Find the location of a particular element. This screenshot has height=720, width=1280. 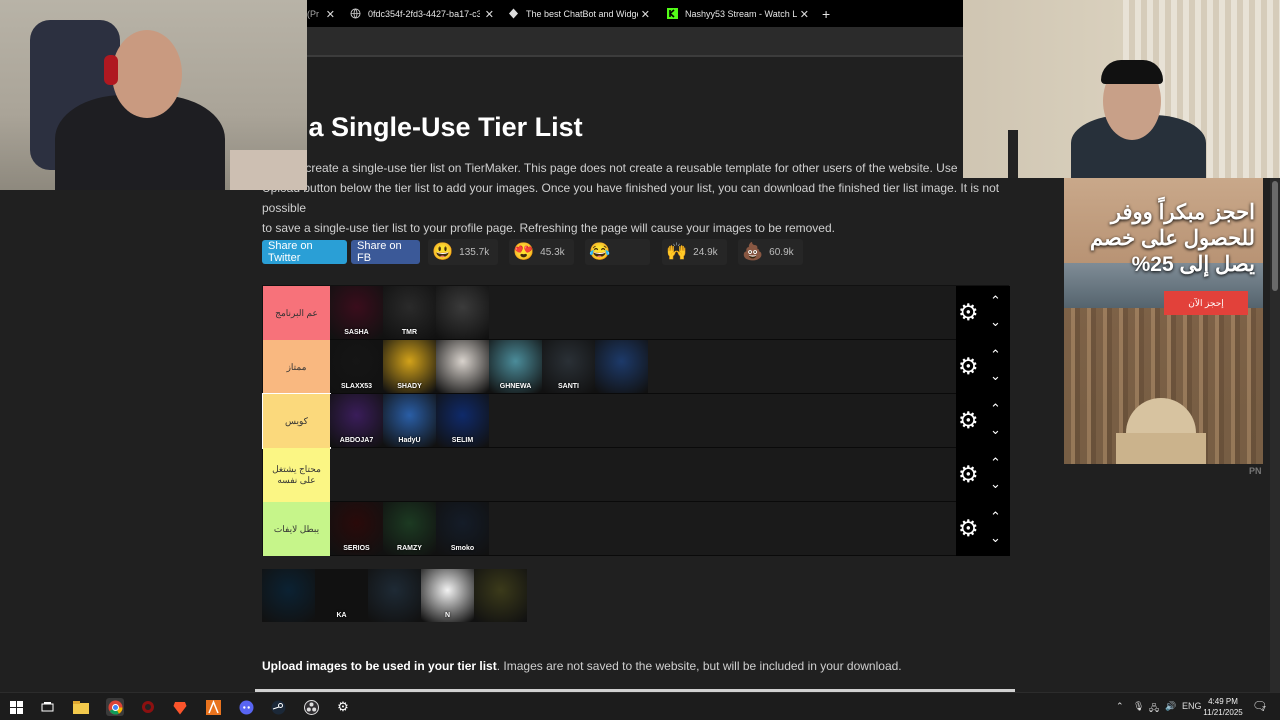

tab-tiermaker: (Pr ✕ is located at coordinates (323, 13).